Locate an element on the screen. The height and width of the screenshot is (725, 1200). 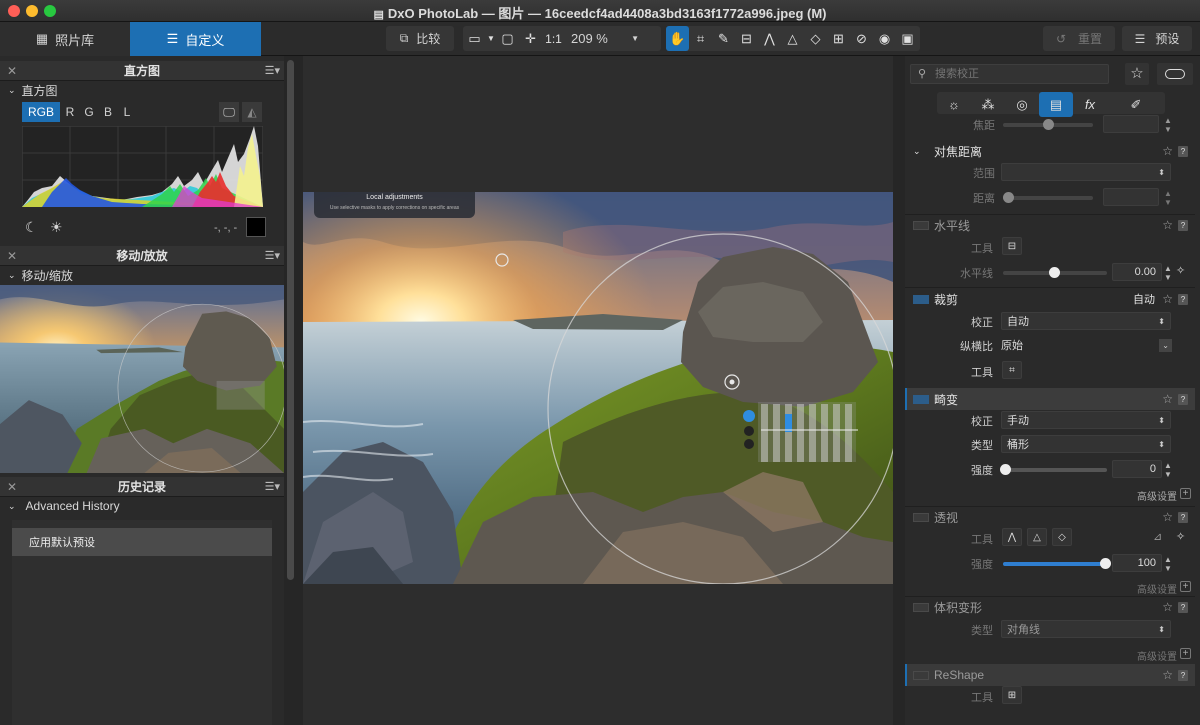
distortion-strength-slider is located at coordinates (1053, 469).